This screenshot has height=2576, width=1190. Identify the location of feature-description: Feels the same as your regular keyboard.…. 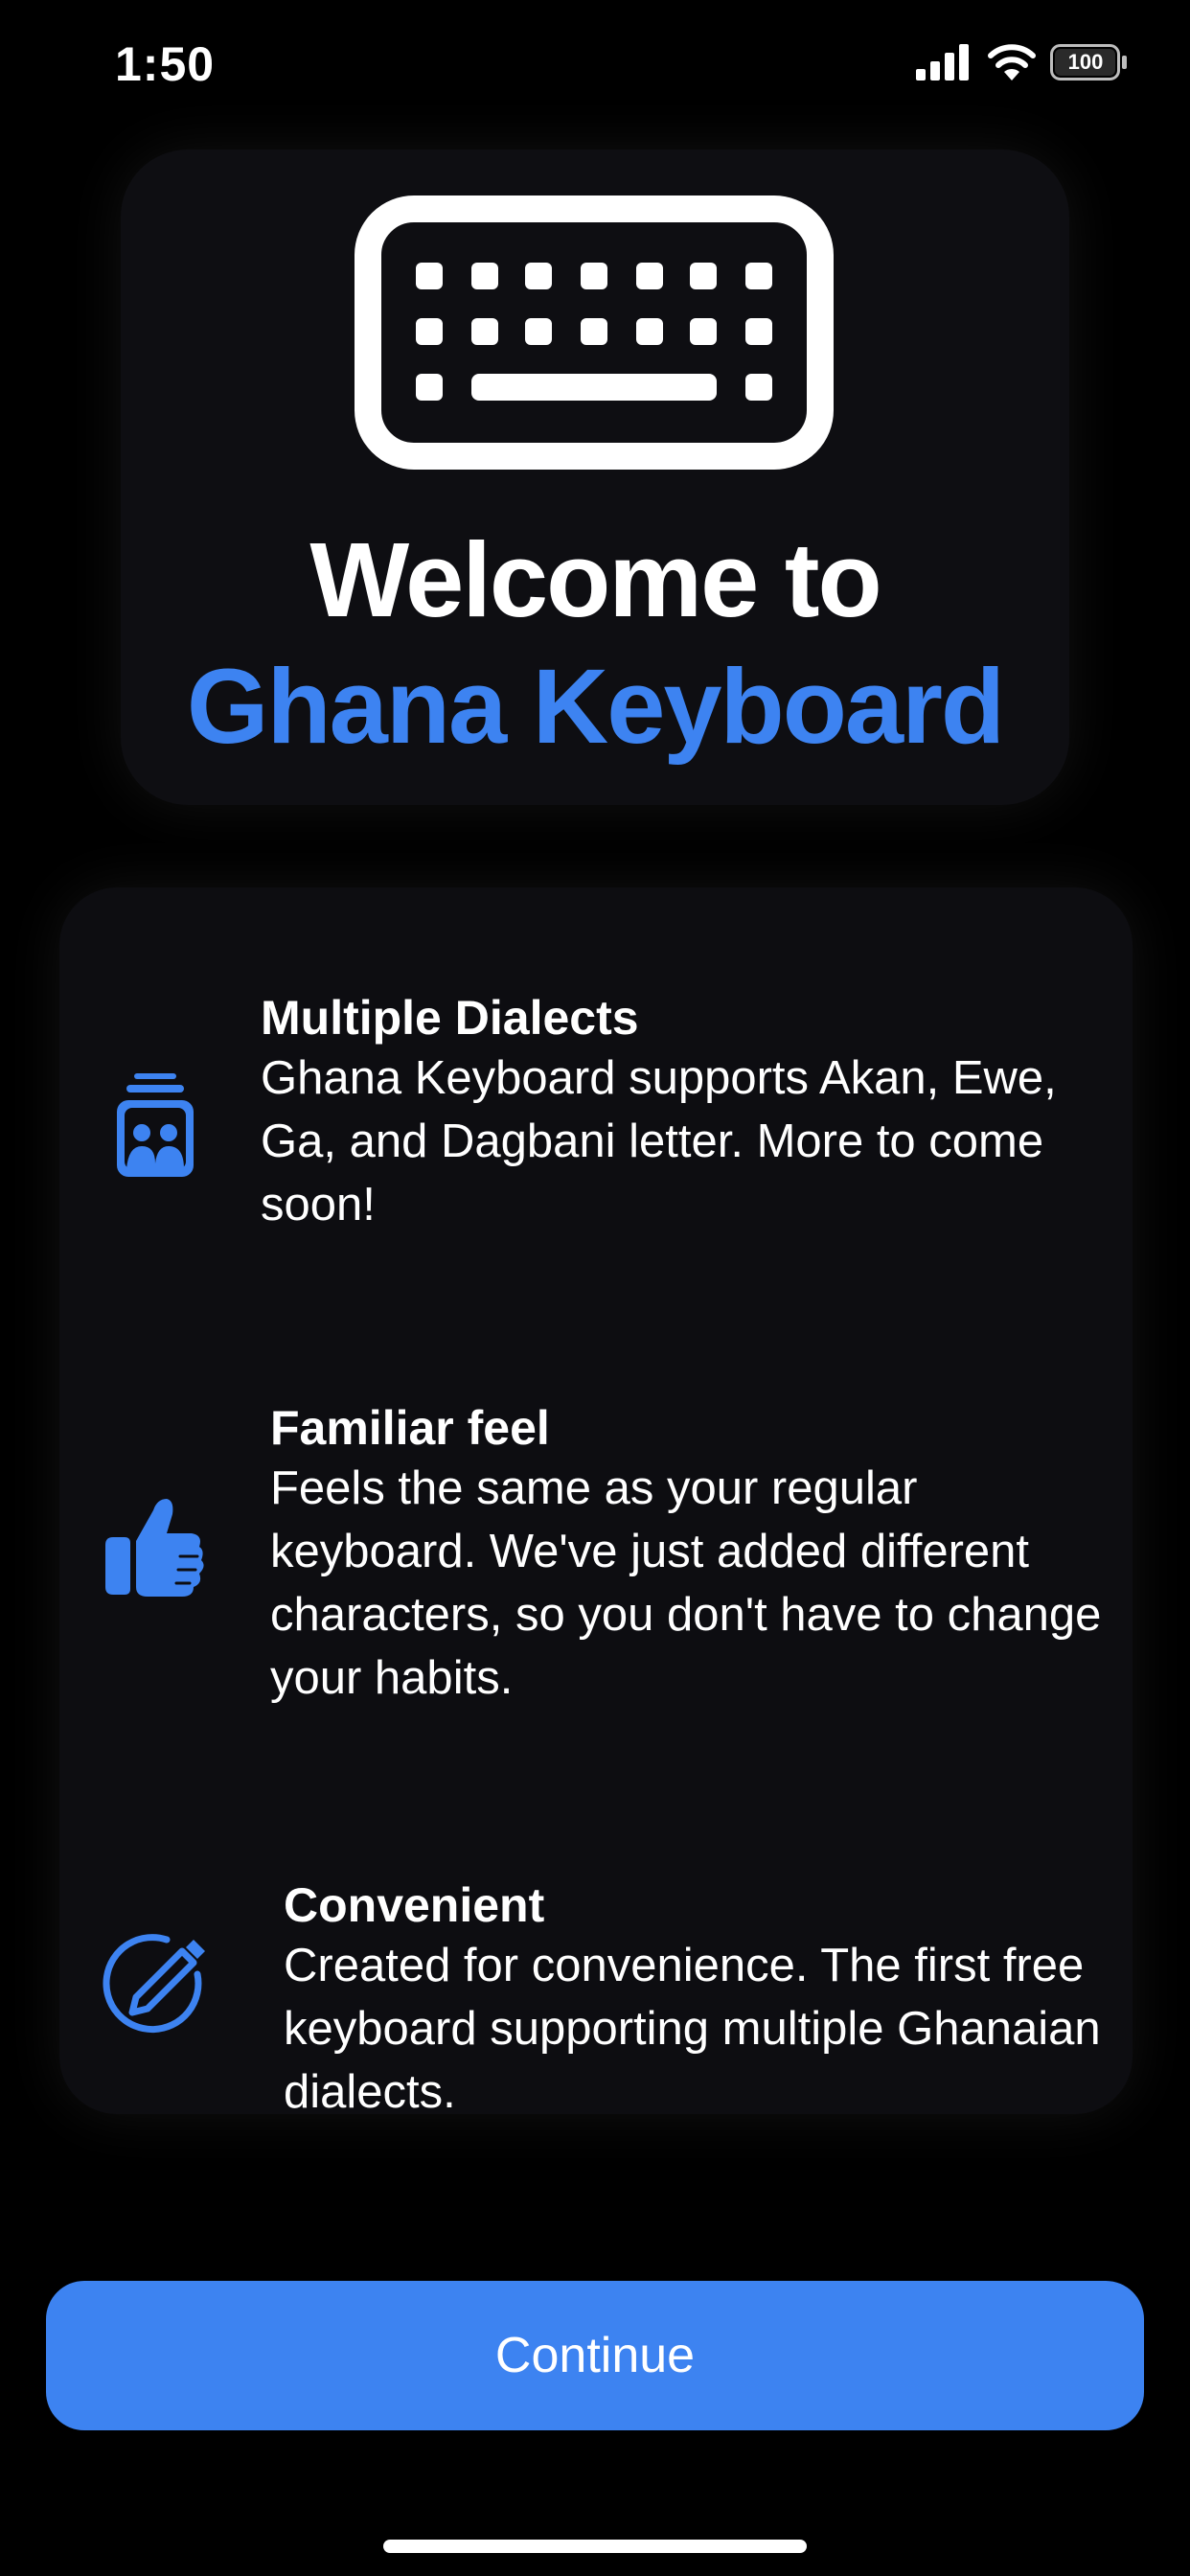
(686, 1583).